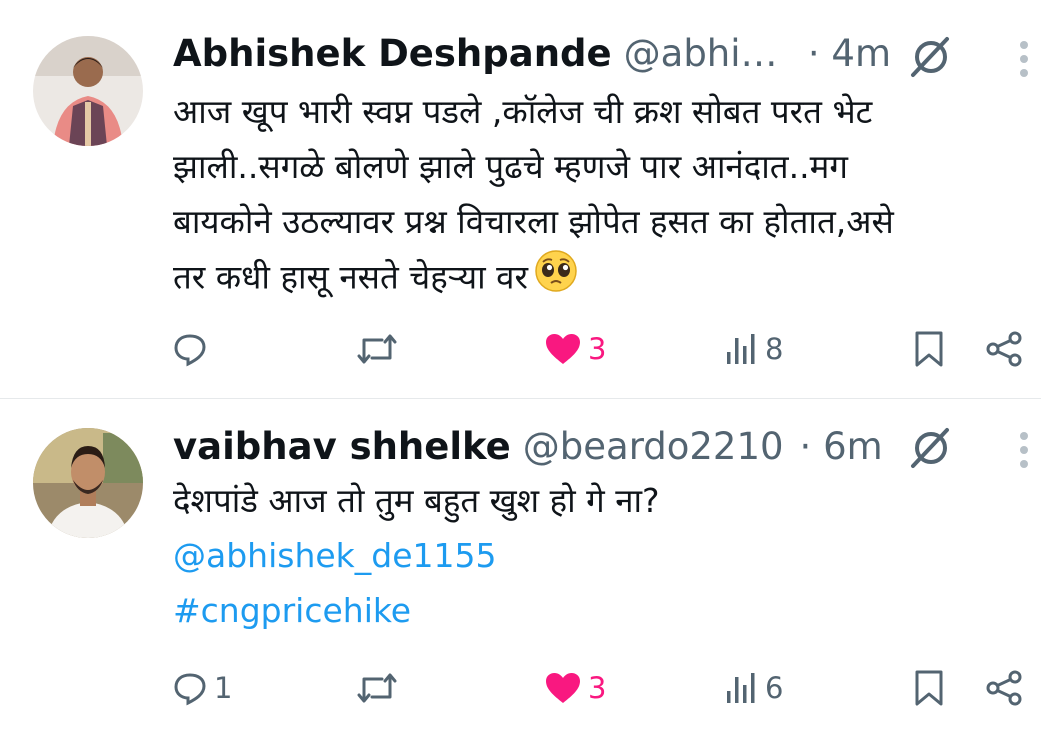  Describe the element at coordinates (416, 500) in the screenshot. I see `tweet-text-line: देशपांडे आज तो तुम बहुत खुश हो गे ना?` at that location.